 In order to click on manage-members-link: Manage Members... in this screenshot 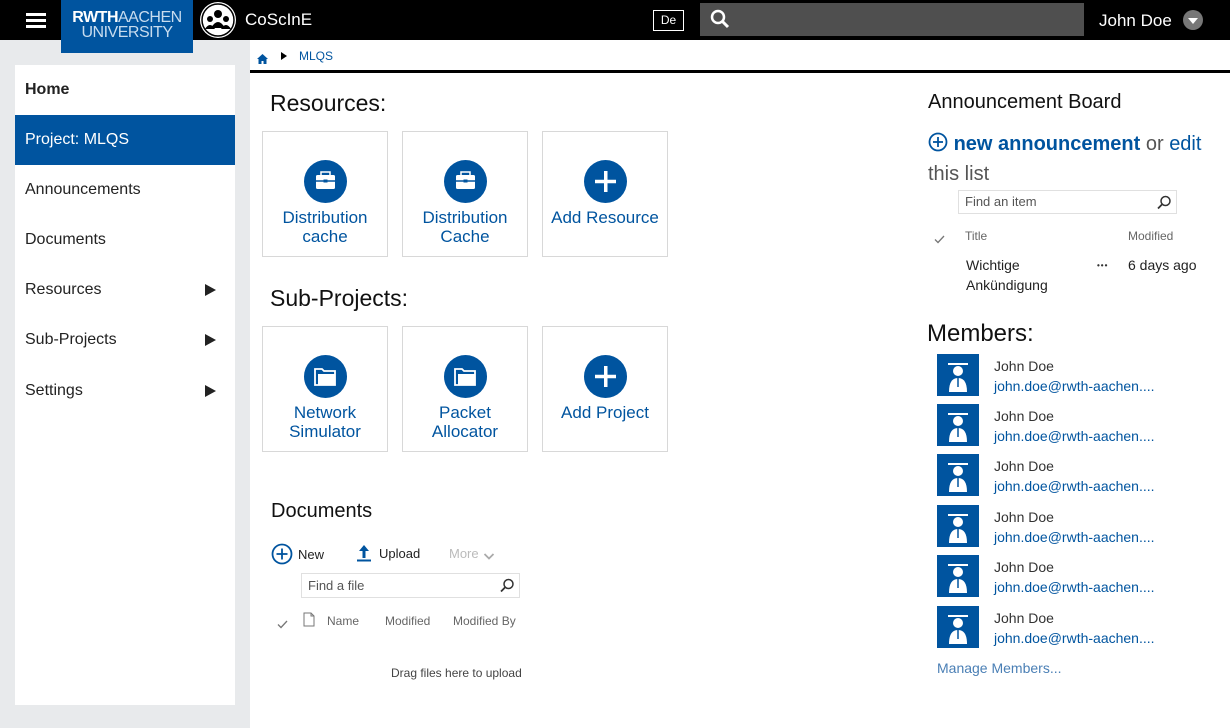, I will do `click(999, 668)`.